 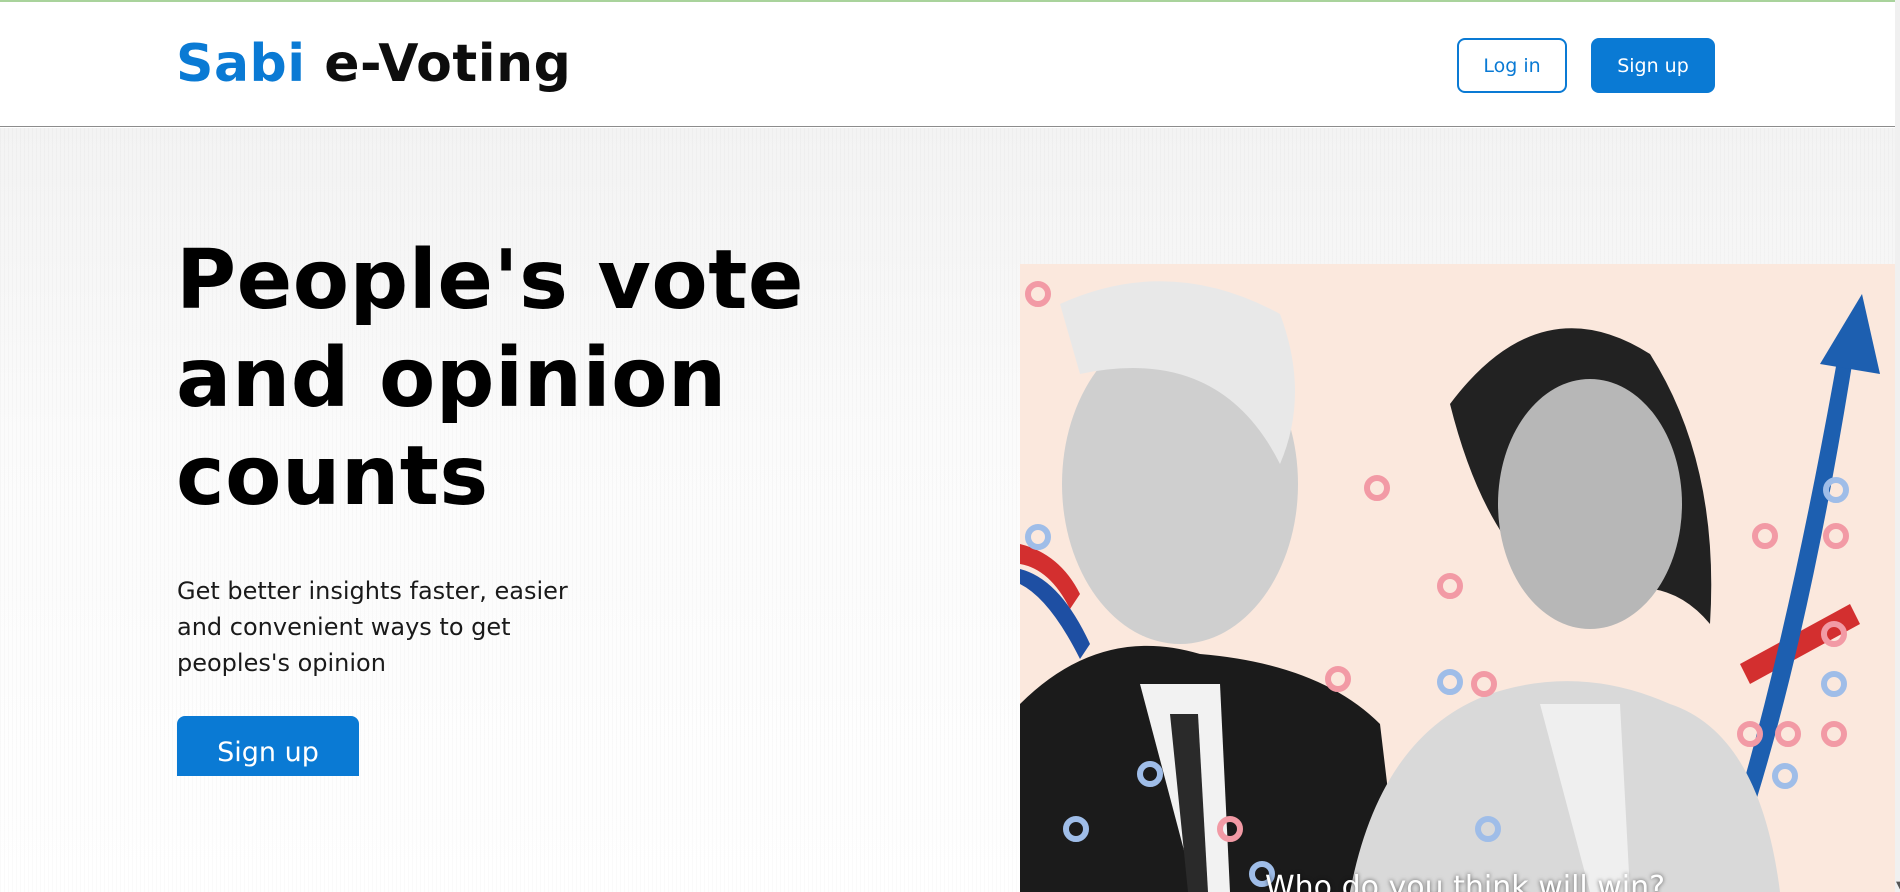 What do you see at coordinates (1512, 65) in the screenshot?
I see `login-button: Log in` at bounding box center [1512, 65].